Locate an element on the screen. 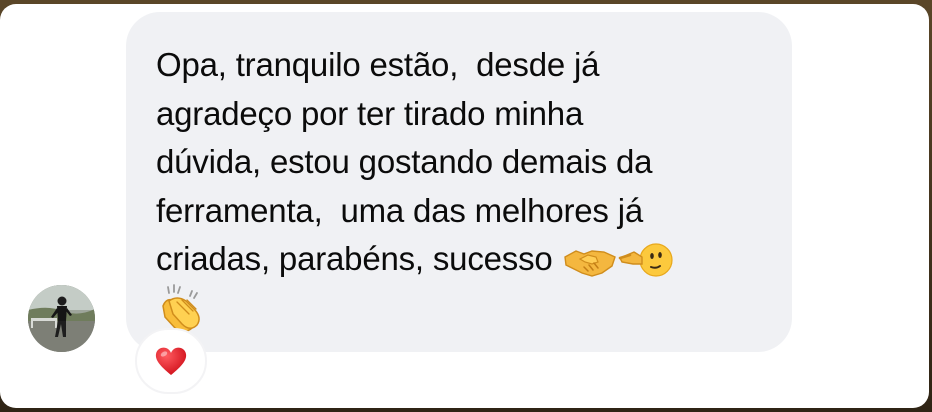 The image size is (932, 412). message-line-1: Opa, tranquilo estão, desde já is located at coordinates (378, 64).